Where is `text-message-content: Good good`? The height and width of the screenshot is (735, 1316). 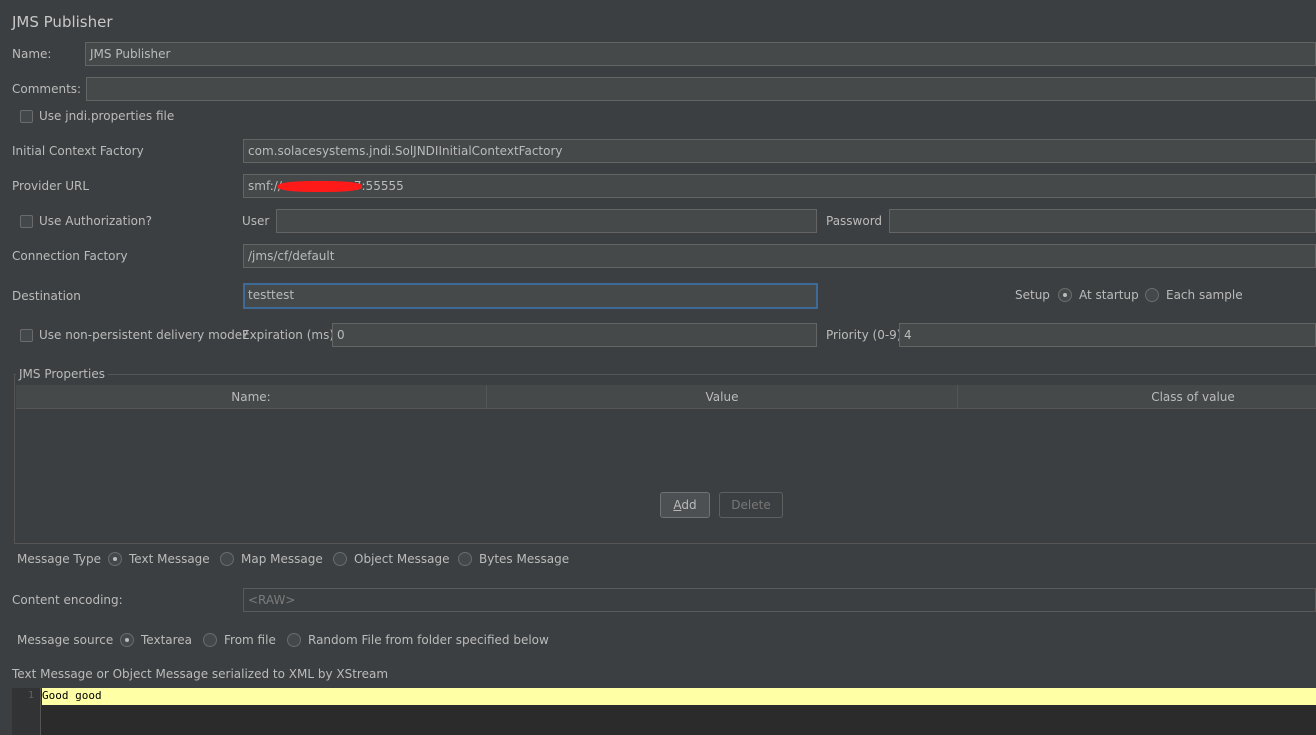 text-message-content: Good good is located at coordinates (72, 696).